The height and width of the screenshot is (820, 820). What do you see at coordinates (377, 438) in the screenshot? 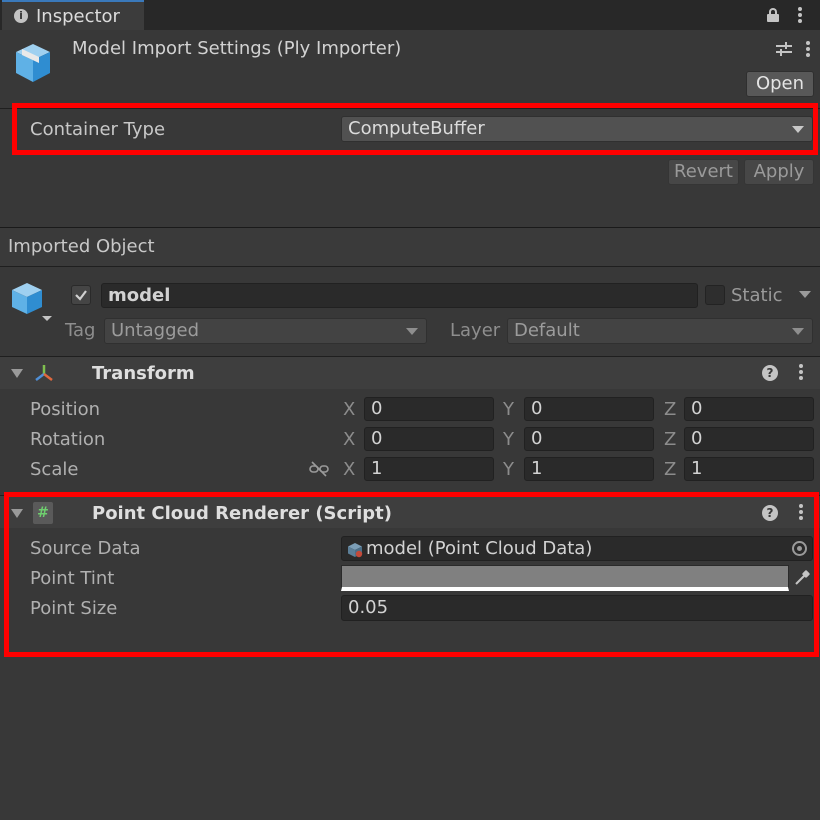
I see `rotation-x-value: 0` at bounding box center [377, 438].